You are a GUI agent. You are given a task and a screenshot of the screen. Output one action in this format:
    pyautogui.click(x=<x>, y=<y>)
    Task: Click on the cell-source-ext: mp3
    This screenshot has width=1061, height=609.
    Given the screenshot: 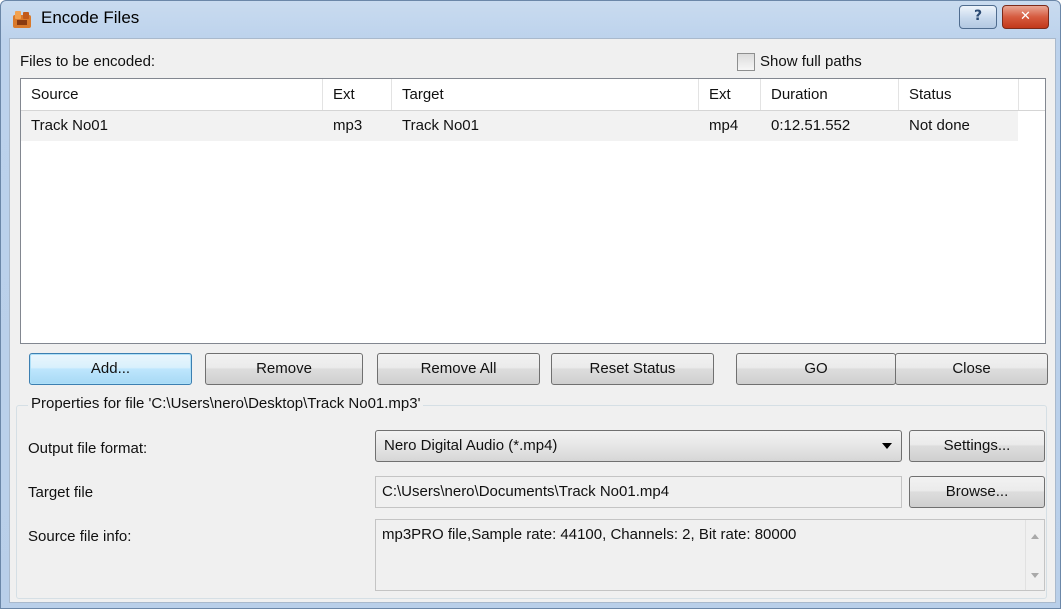 What is the action you would take?
    pyautogui.click(x=348, y=125)
    